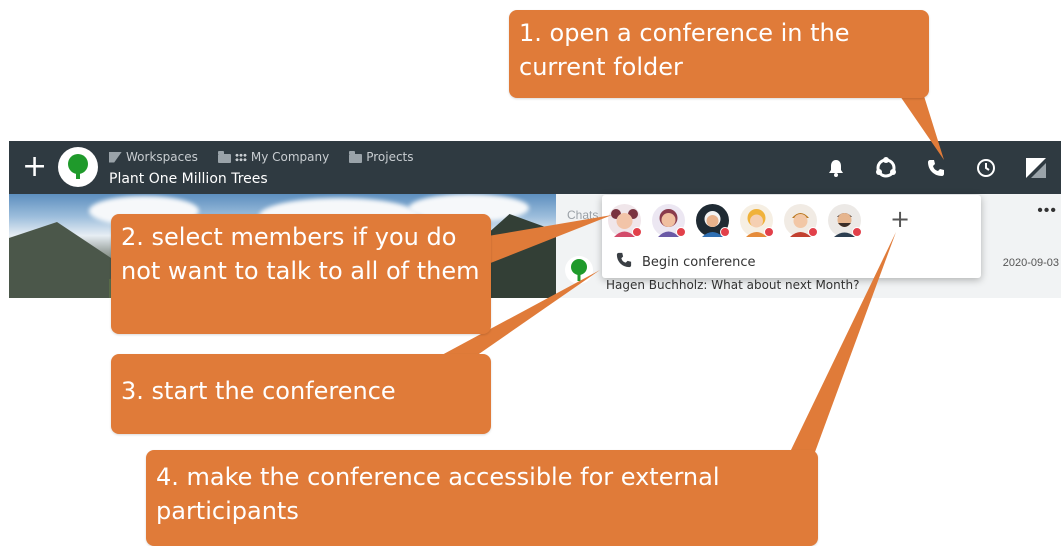 The image size is (1061, 546). I want to click on workspaces-logo-icon, so click(1036, 167).